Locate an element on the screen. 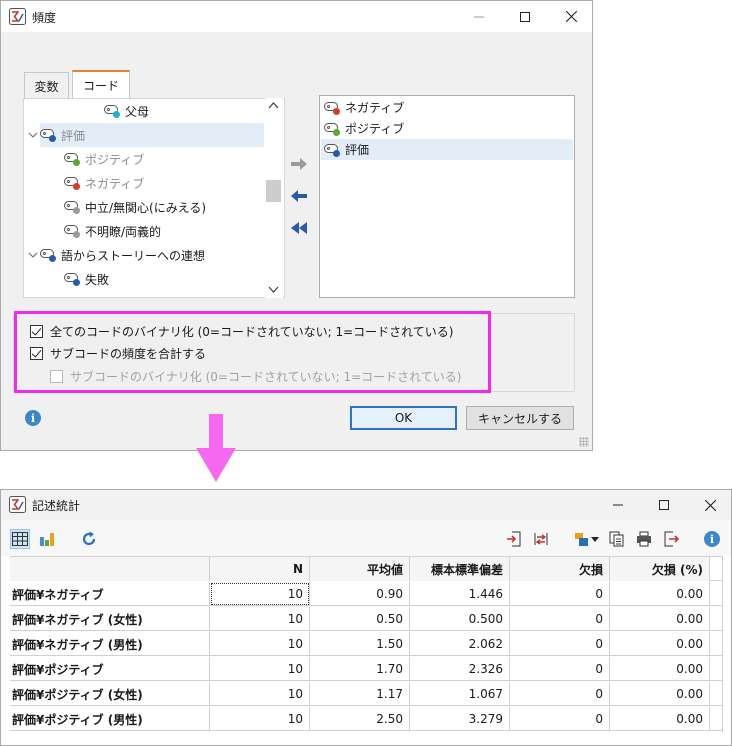 The height and width of the screenshot is (746, 732). table-icon is located at coordinates (20, 539).